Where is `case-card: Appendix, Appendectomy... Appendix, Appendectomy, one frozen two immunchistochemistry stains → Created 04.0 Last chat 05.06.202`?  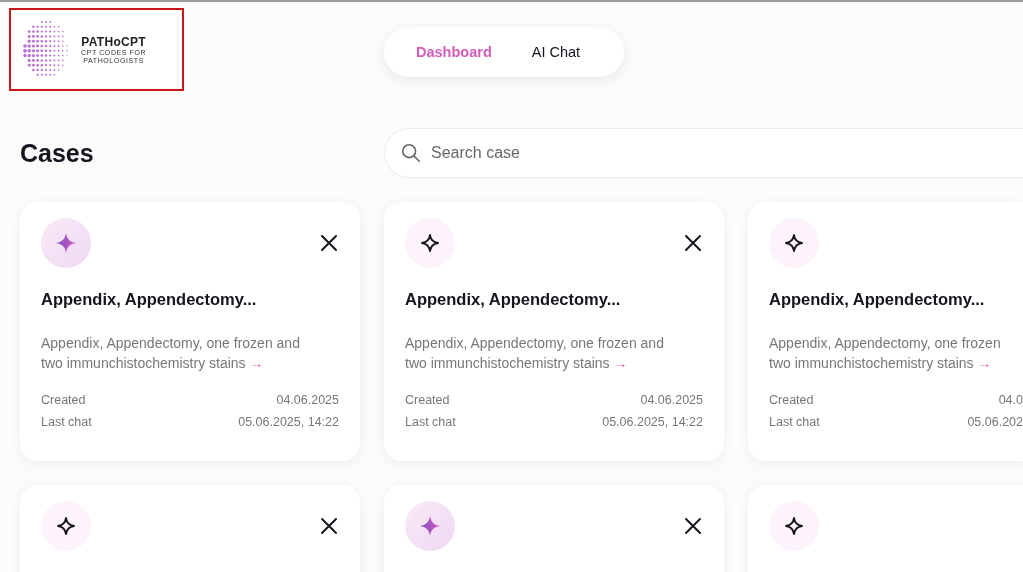
case-card: Appendix, Appendectomy... Appendix, Appendectomy, one frozen two immunchistochemistry stains → Created 04.0 Last chat 05.06.202 is located at coordinates (885, 331).